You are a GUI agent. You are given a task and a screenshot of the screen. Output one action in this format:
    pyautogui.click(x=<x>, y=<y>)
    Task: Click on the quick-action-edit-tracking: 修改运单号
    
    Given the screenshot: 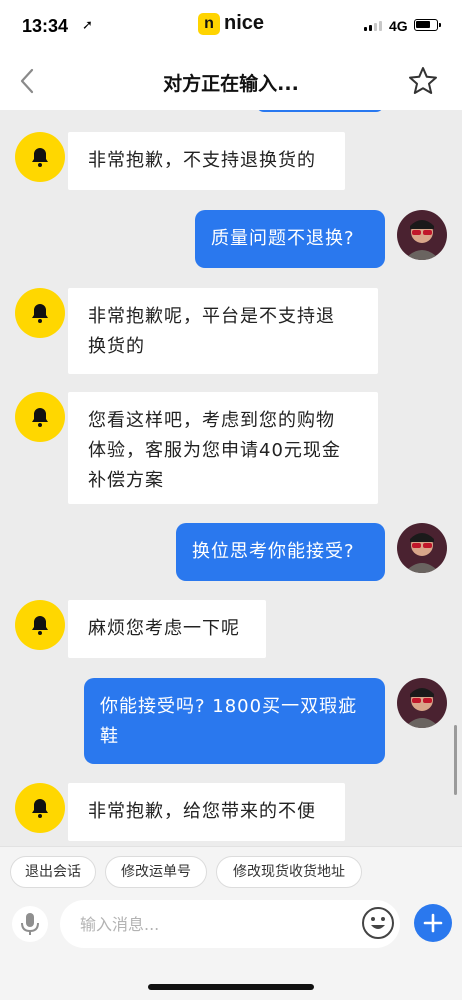 What is the action you would take?
    pyautogui.click(x=156, y=872)
    